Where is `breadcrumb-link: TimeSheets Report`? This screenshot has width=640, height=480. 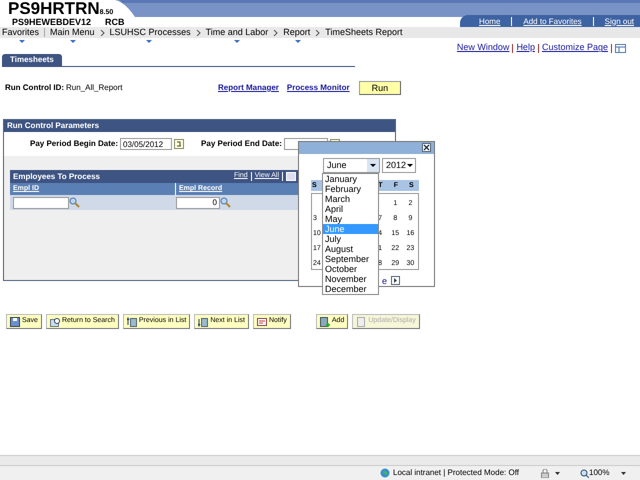
breadcrumb-link: TimeSheets Report is located at coordinates (363, 35).